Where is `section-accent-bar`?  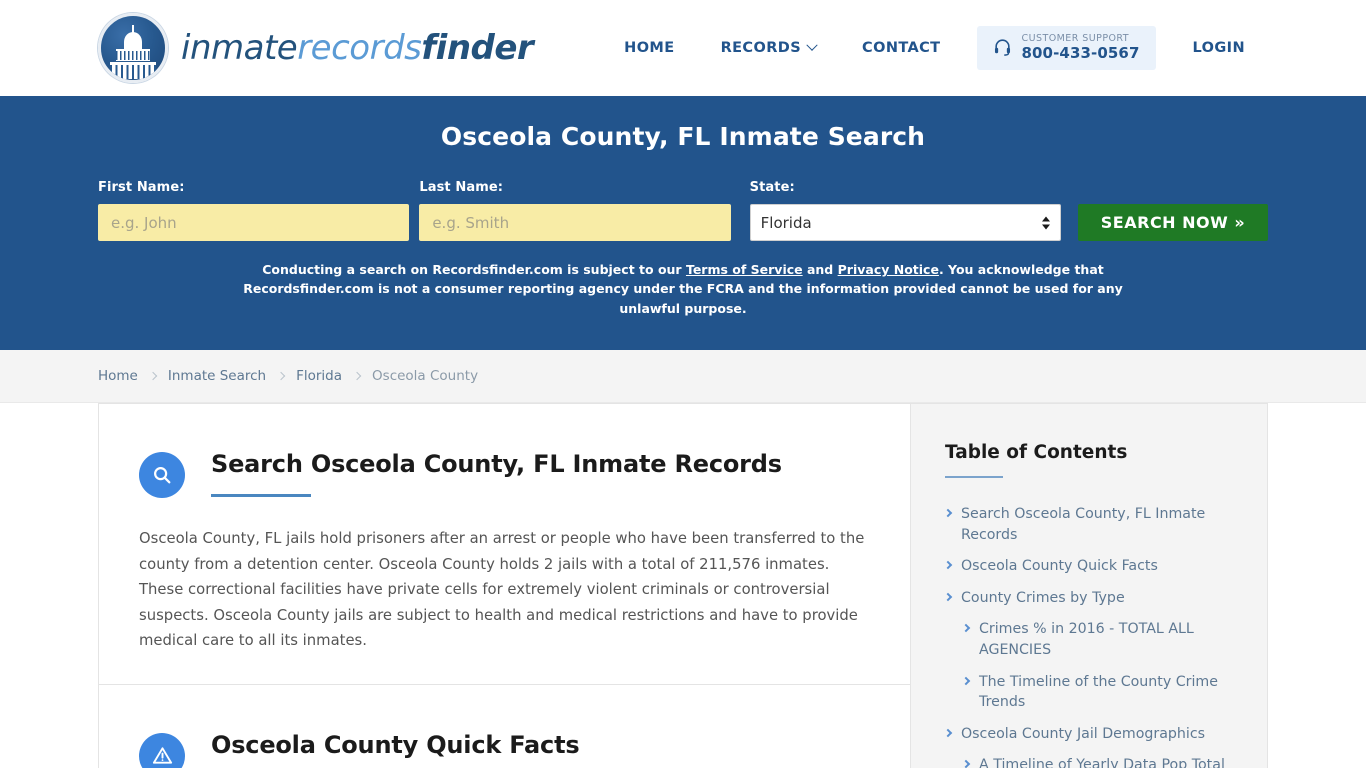
section-accent-bar is located at coordinates (261, 495).